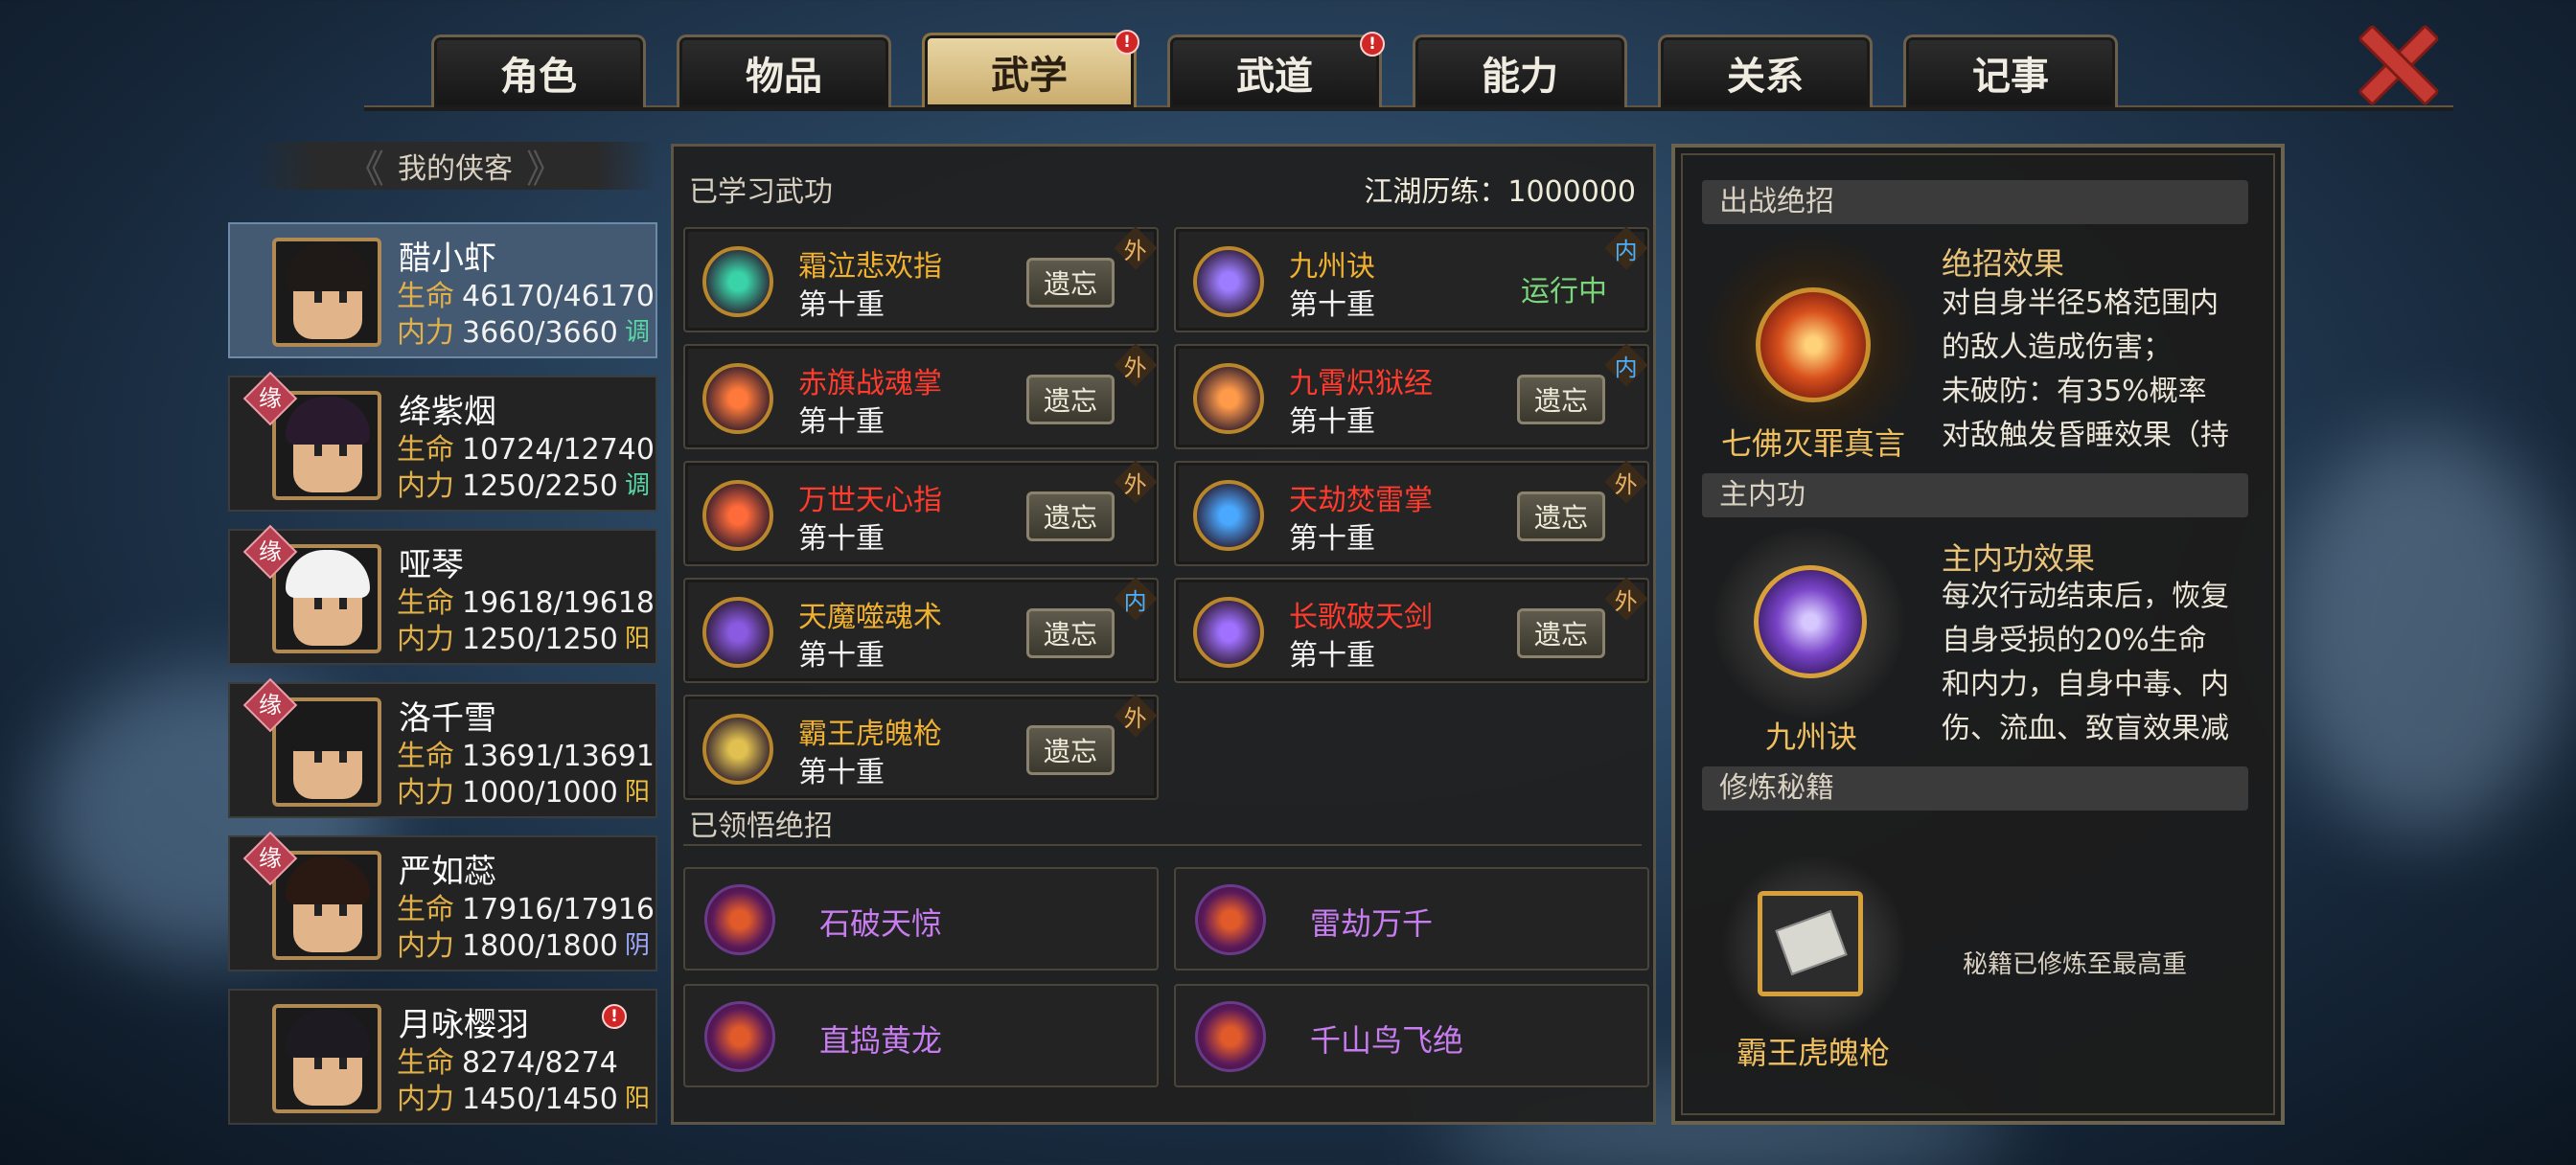  Describe the element at coordinates (921, 396) in the screenshot. I see `skill-card: 赤旗战魂掌 第十重 遗忘 外` at that location.